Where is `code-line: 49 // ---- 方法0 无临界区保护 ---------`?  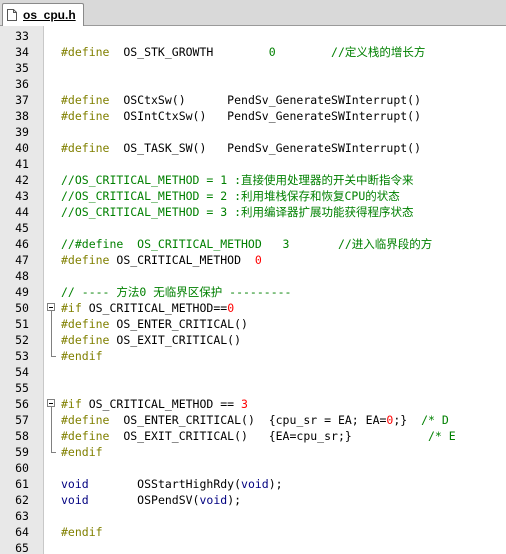
code-line: 49 // ---- 方法0 无临界区保护 --------- is located at coordinates (253, 292).